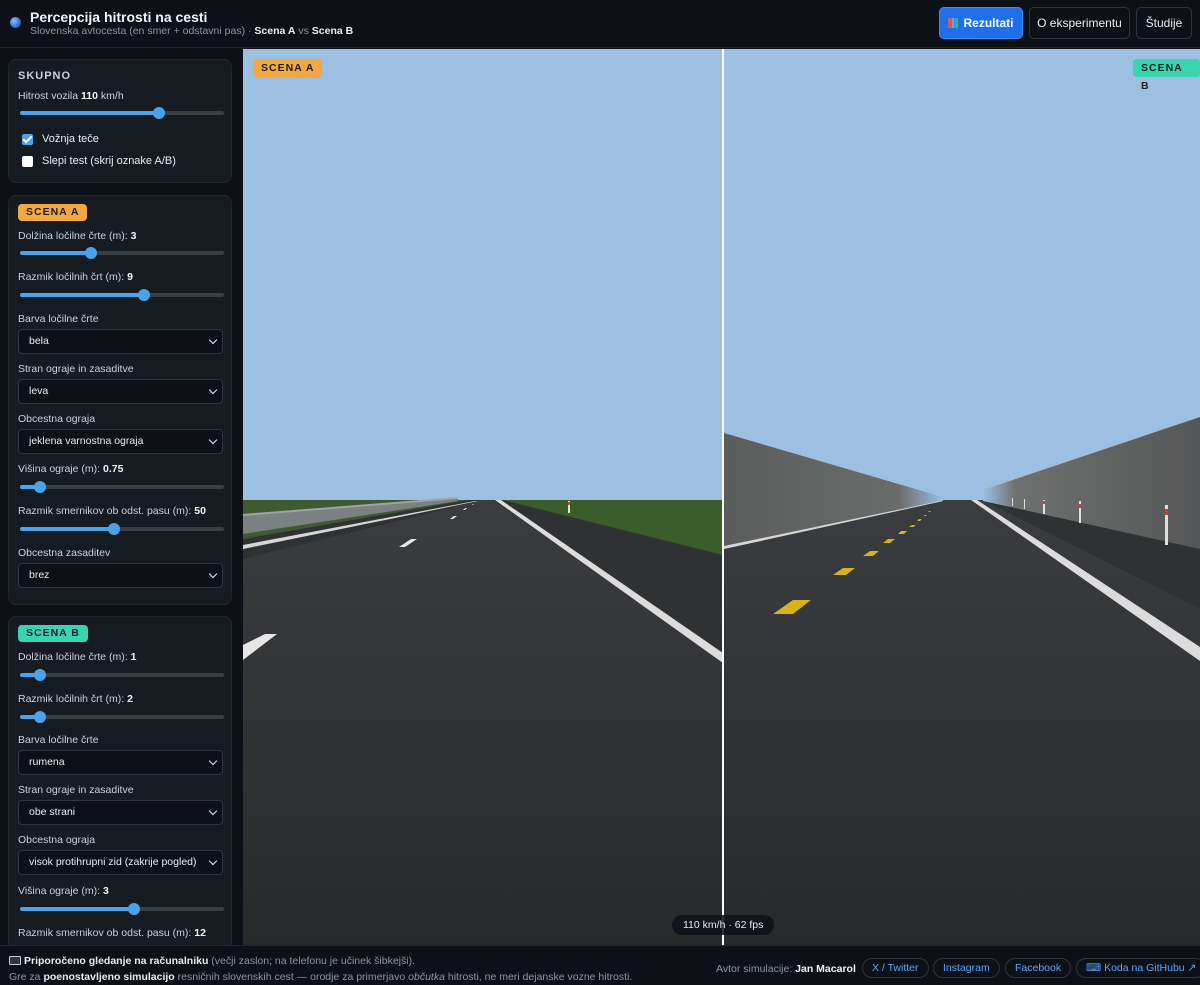 Image resolution: width=1200 pixels, height=985 pixels. Describe the element at coordinates (60, 139) in the screenshot. I see `driving-checkbox: Vožnja teče` at that location.